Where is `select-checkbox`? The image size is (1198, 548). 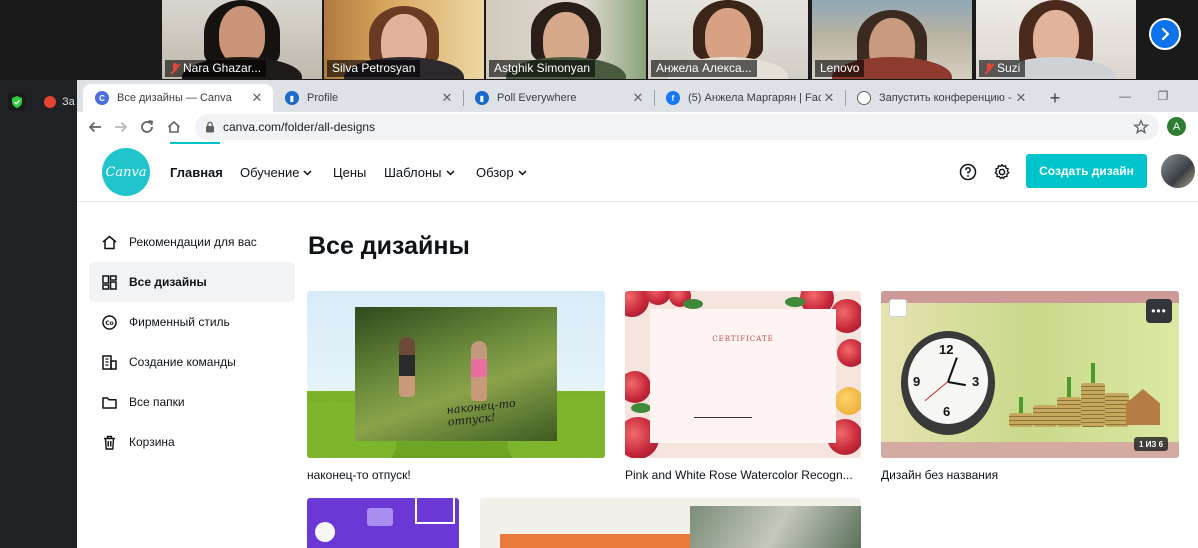 select-checkbox is located at coordinates (898, 308).